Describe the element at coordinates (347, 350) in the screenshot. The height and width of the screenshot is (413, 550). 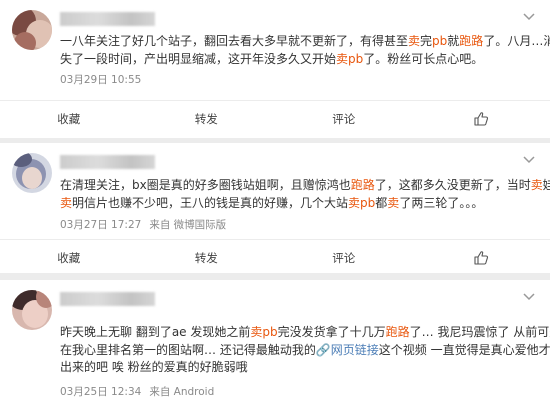
I see `web-link: 🔗网页链接` at that location.